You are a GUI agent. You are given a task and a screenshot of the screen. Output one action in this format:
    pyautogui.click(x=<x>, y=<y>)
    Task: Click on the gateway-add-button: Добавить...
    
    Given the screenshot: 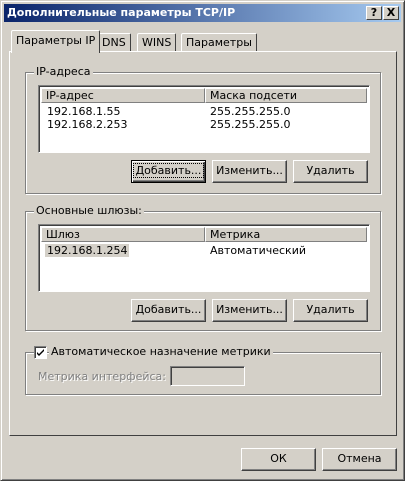 What is the action you would take?
    pyautogui.click(x=168, y=310)
    